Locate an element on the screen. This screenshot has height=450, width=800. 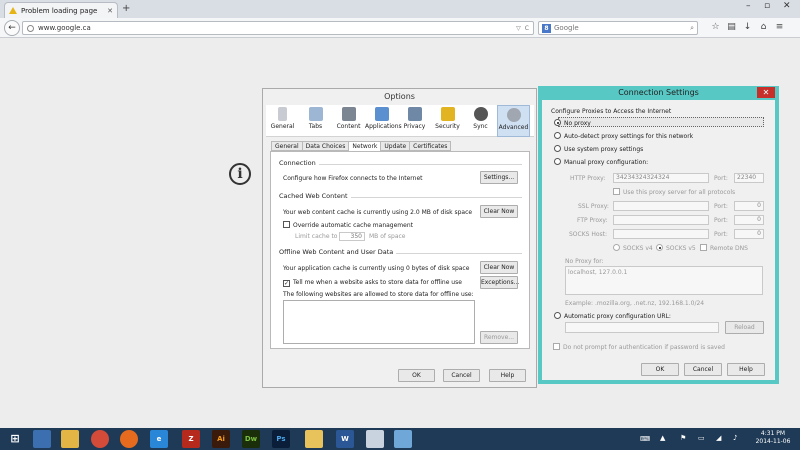
ftp-proxy-input is located at coordinates (661, 220).